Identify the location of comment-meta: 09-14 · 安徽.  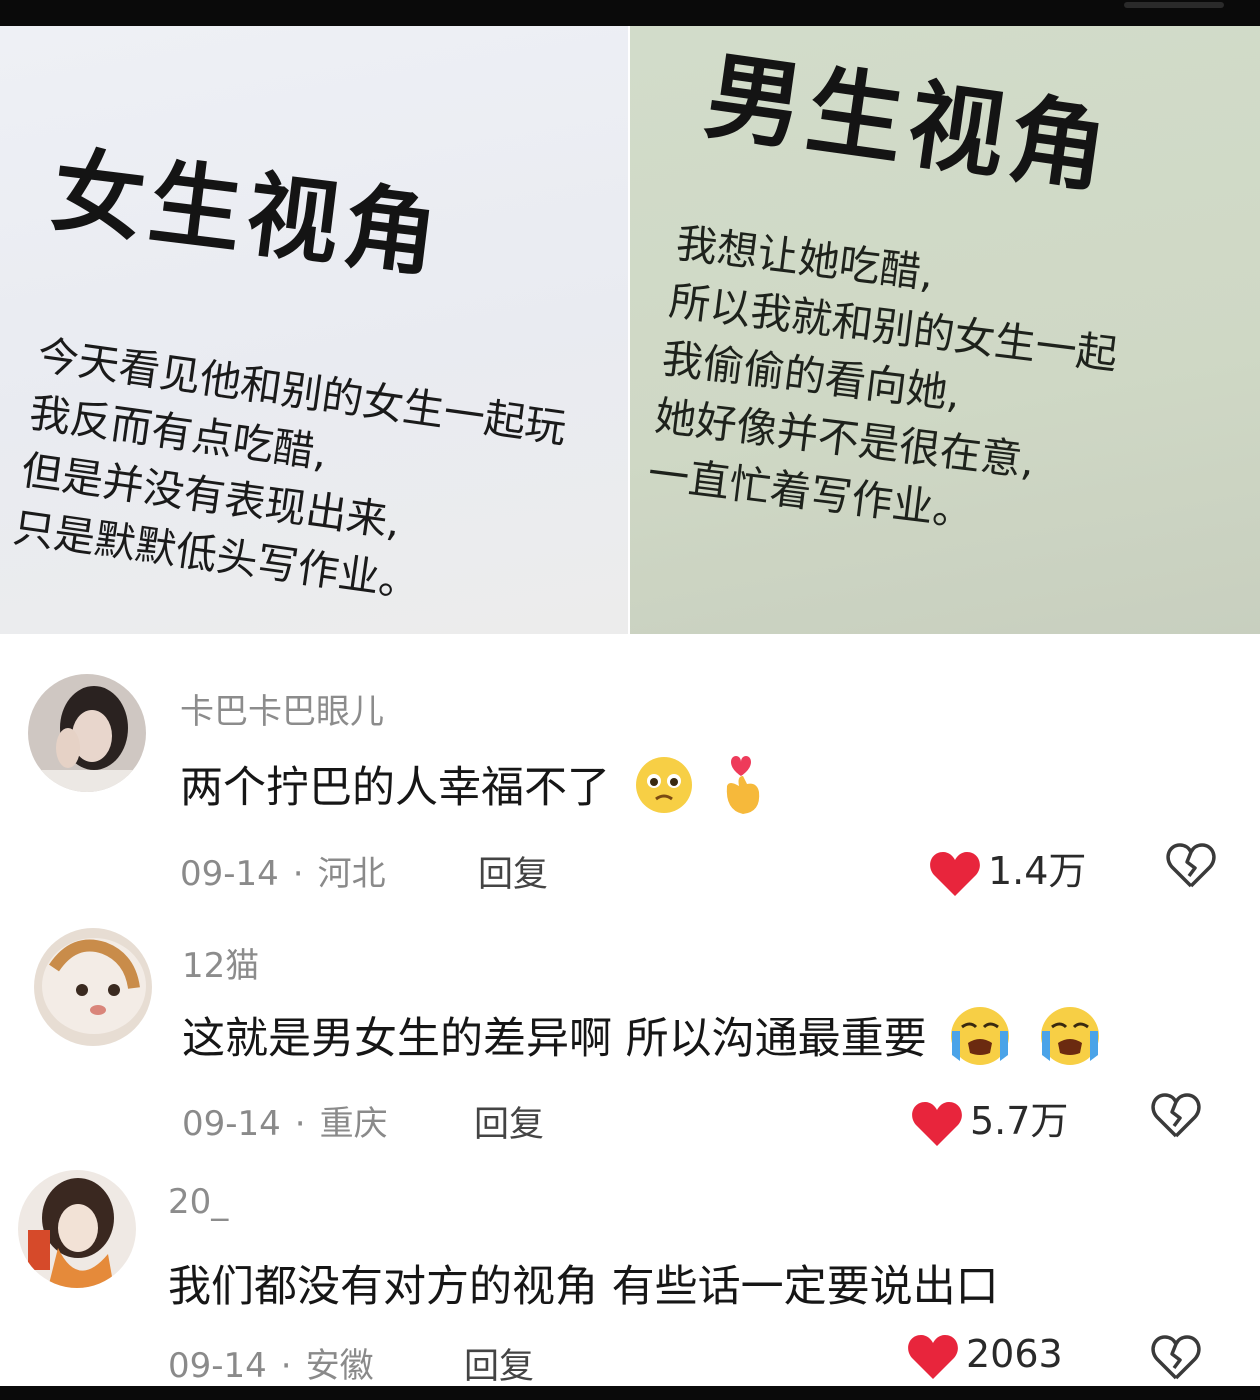
(271, 1366).